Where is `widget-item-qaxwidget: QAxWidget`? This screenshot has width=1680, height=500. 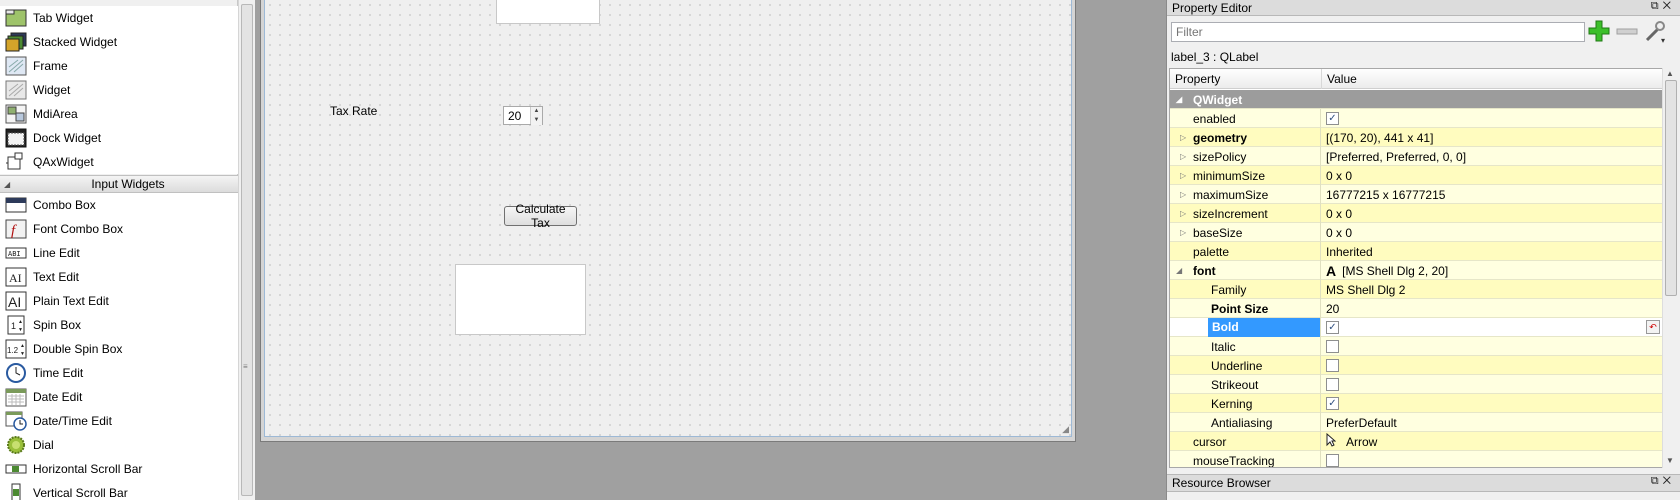 widget-item-qaxwidget: QAxWidget is located at coordinates (119, 162).